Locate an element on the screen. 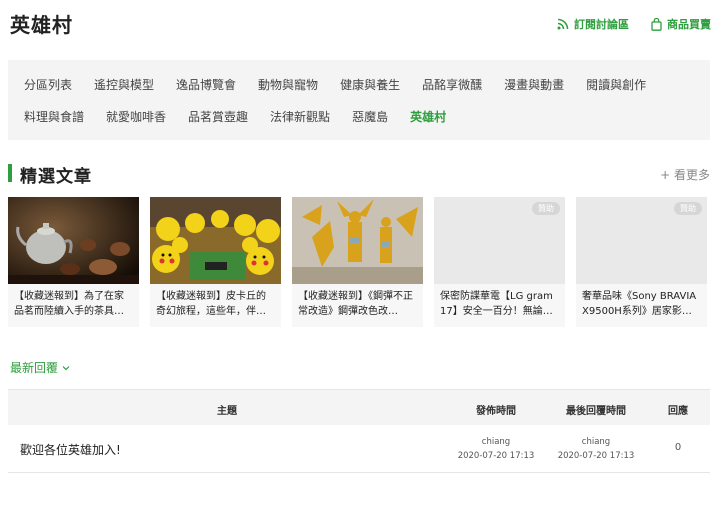  category-row: 料理與食譜 就愛咖啡香 品茗賞壺趣 法律新觀點 惡魔島 英雄村 is located at coordinates (246, 116).